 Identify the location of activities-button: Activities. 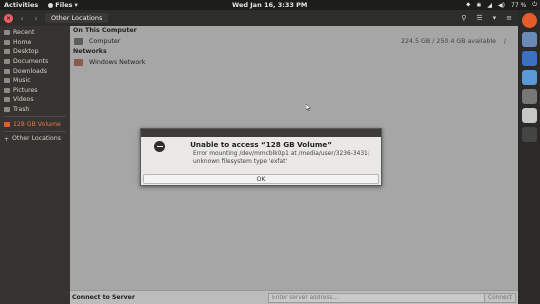
(21, 5).